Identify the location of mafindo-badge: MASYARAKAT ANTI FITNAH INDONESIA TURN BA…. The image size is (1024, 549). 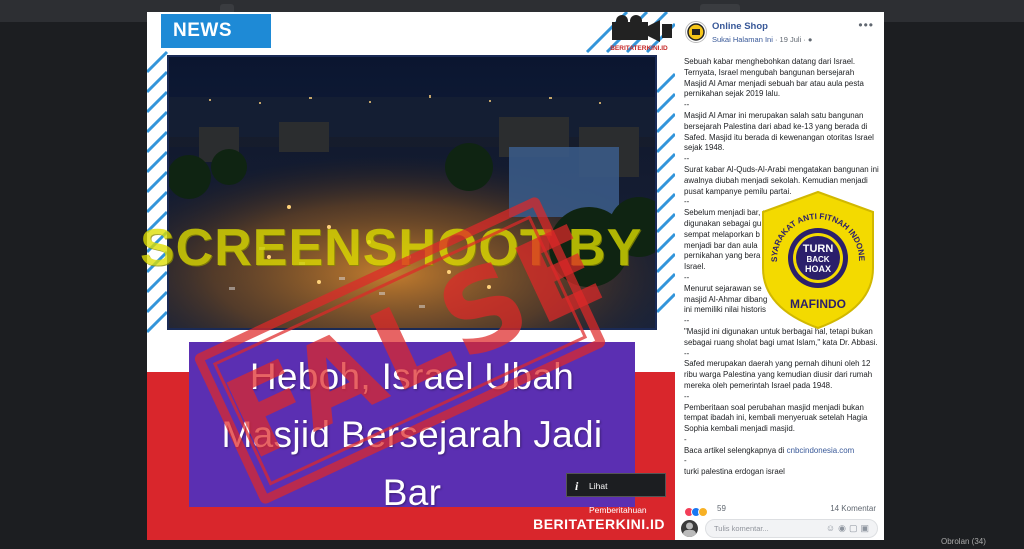
(815, 260).